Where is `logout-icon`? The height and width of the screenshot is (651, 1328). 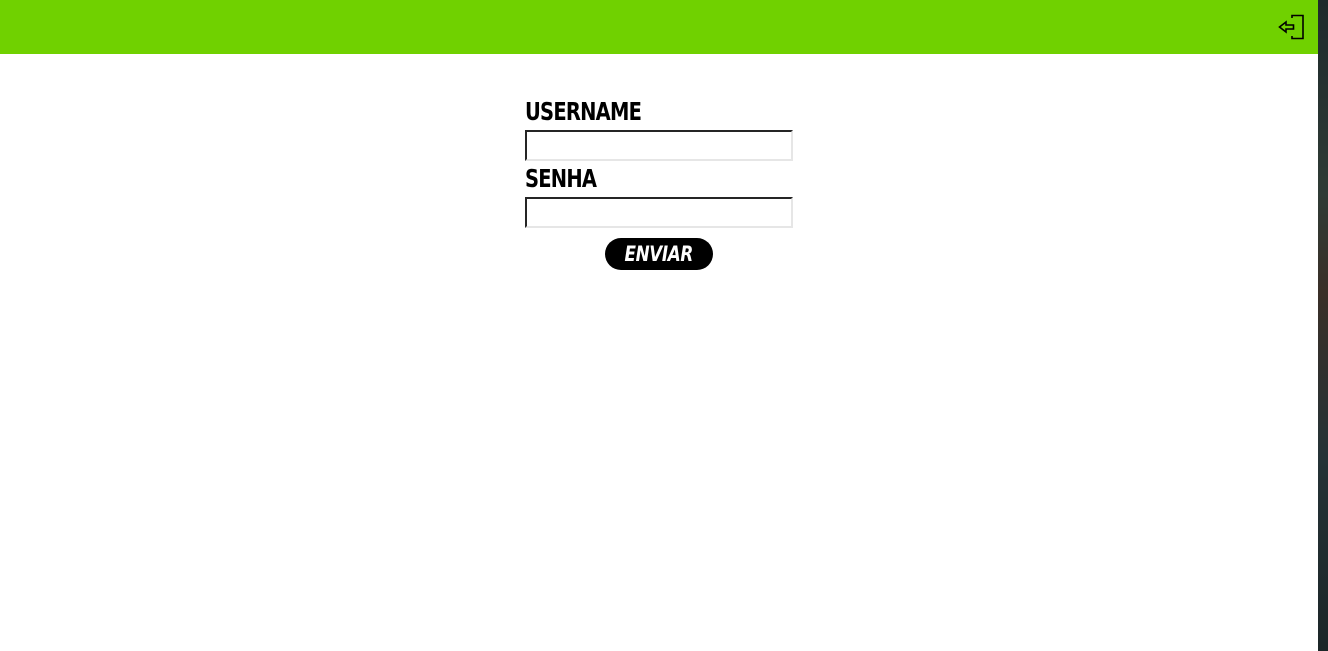
logout-icon is located at coordinates (1292, 27).